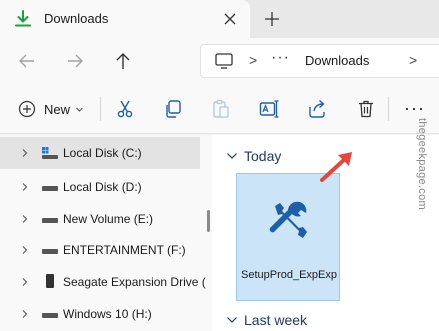  I want to click on group-label: Last week, so click(276, 320).